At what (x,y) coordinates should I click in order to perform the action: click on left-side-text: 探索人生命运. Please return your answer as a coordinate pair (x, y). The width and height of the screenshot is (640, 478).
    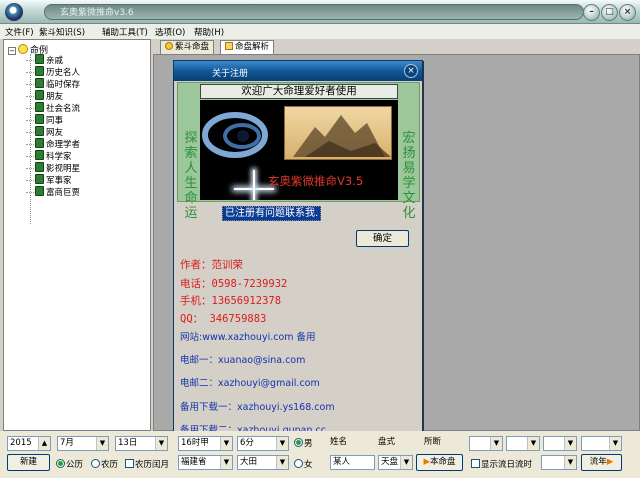
    Looking at the image, I should click on (191, 176).